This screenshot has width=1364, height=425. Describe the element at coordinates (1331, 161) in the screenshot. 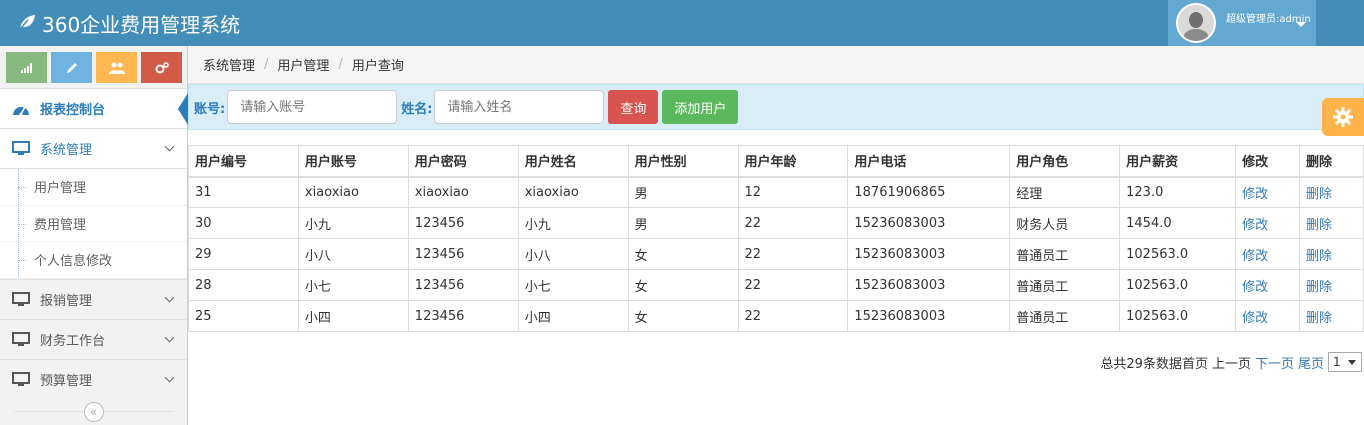

I see `column-header: 删除` at that location.